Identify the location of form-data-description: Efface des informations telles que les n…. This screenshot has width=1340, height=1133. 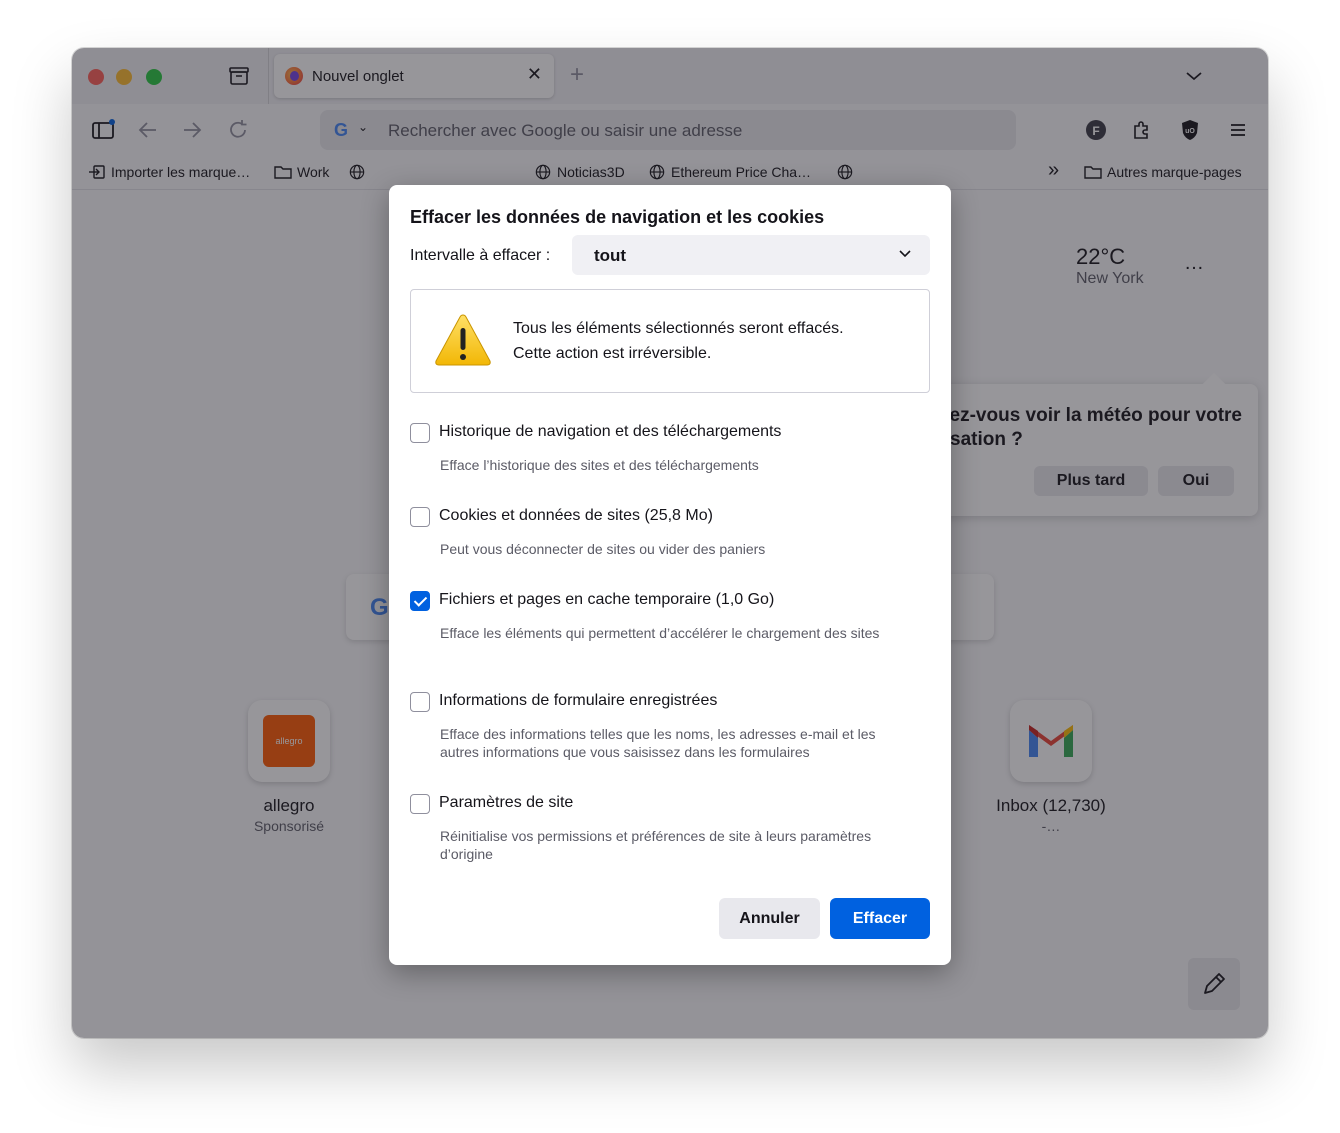
(658, 743).